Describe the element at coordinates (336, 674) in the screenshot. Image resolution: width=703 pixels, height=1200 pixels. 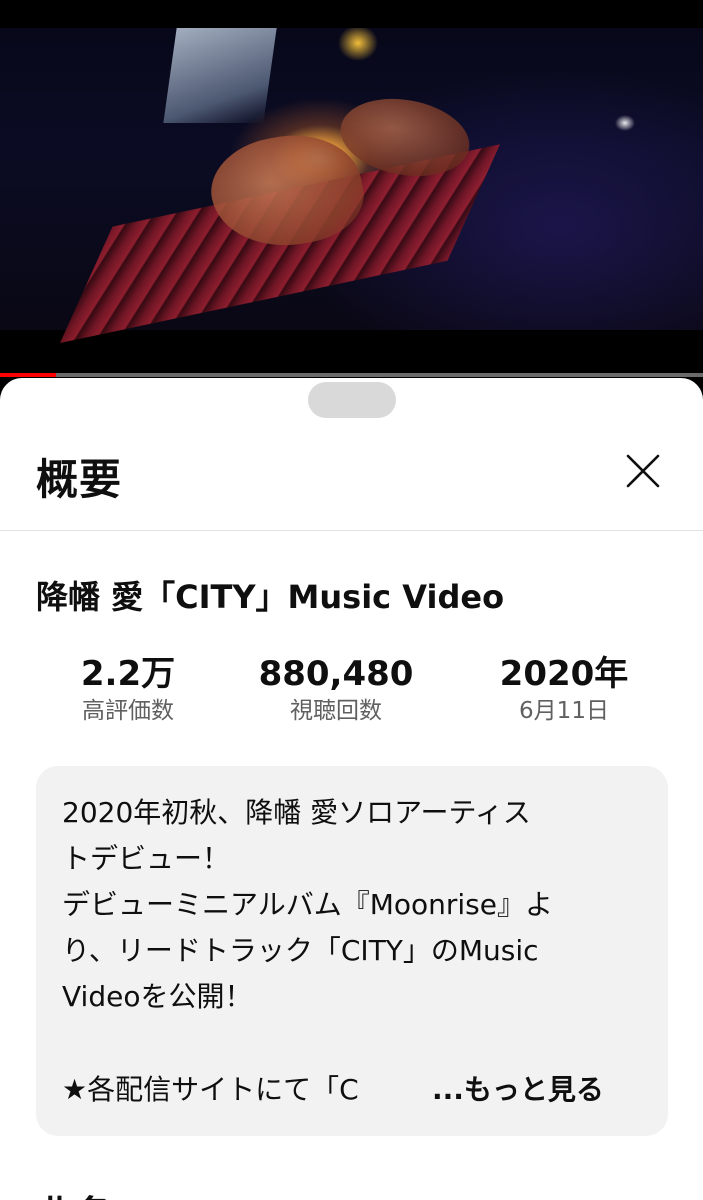
I see `views-count: 880,480` at that location.